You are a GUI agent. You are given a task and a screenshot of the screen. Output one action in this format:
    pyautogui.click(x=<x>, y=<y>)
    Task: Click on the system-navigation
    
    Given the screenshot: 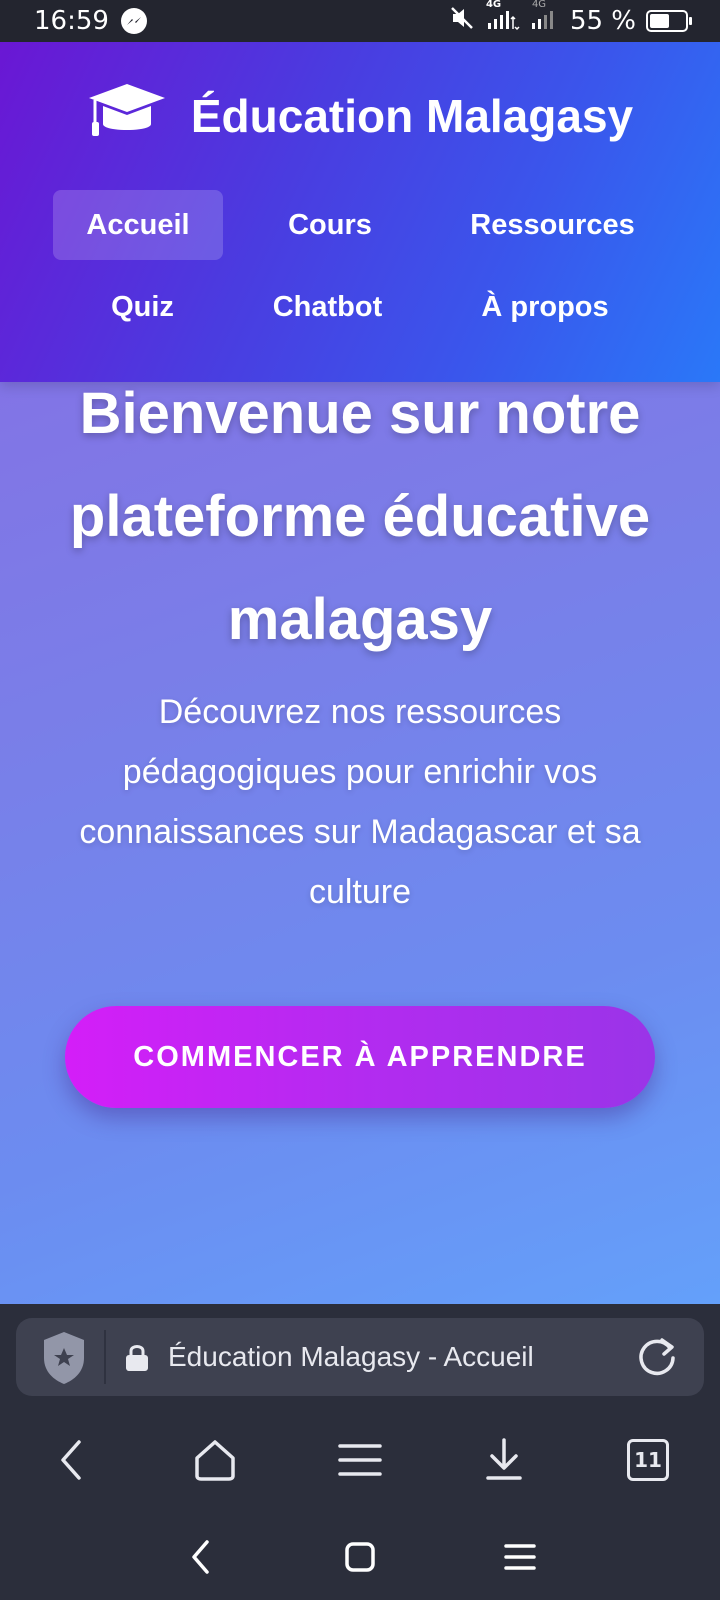 What is the action you would take?
    pyautogui.click(x=360, y=1557)
    